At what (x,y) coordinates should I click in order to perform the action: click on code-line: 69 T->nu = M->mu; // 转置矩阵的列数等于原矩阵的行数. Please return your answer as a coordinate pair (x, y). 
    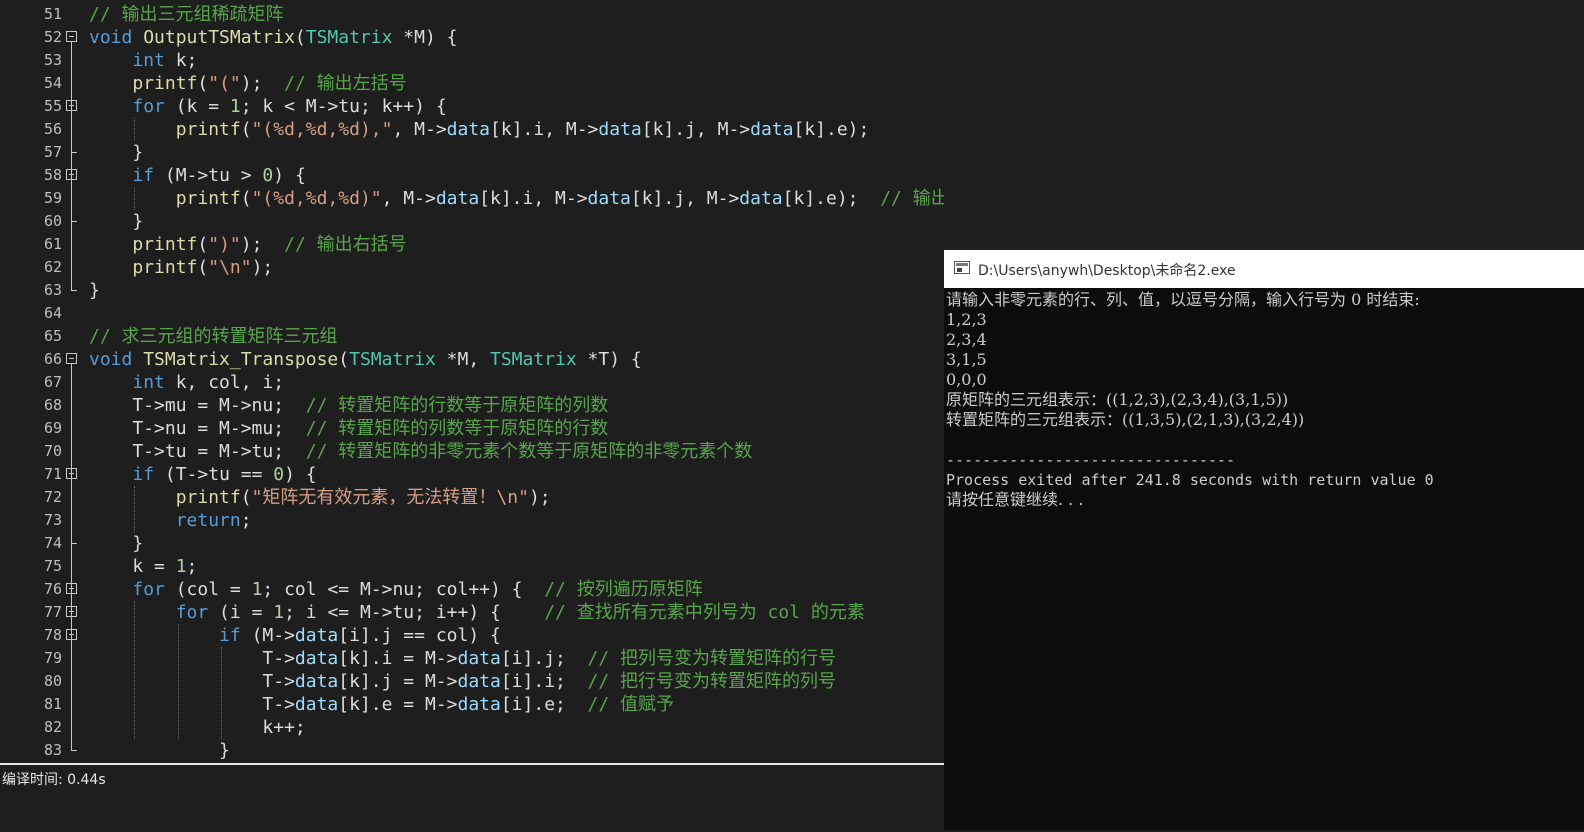
    Looking at the image, I should click on (472, 428).